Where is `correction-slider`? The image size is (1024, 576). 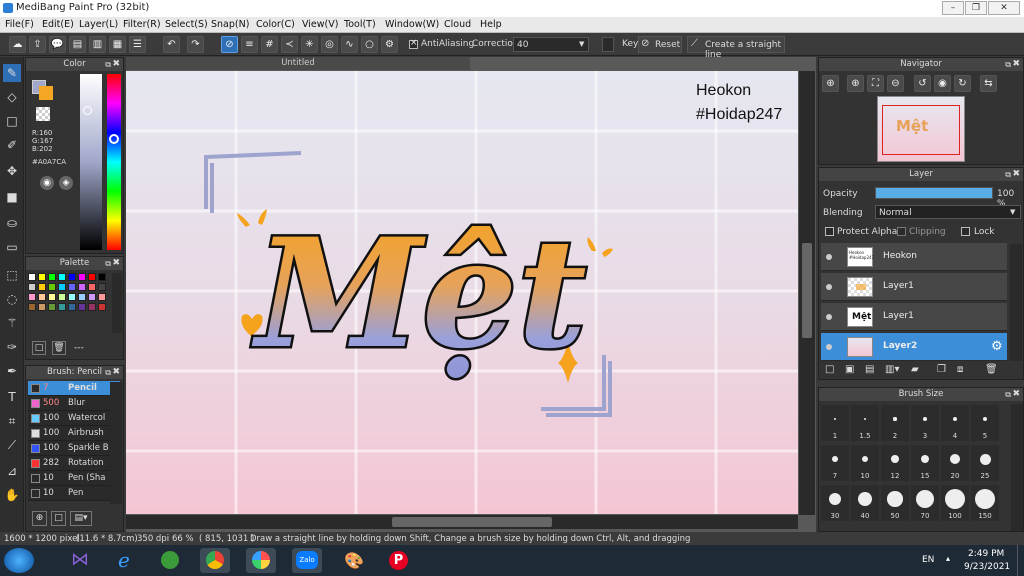 correction-slider is located at coordinates (608, 44).